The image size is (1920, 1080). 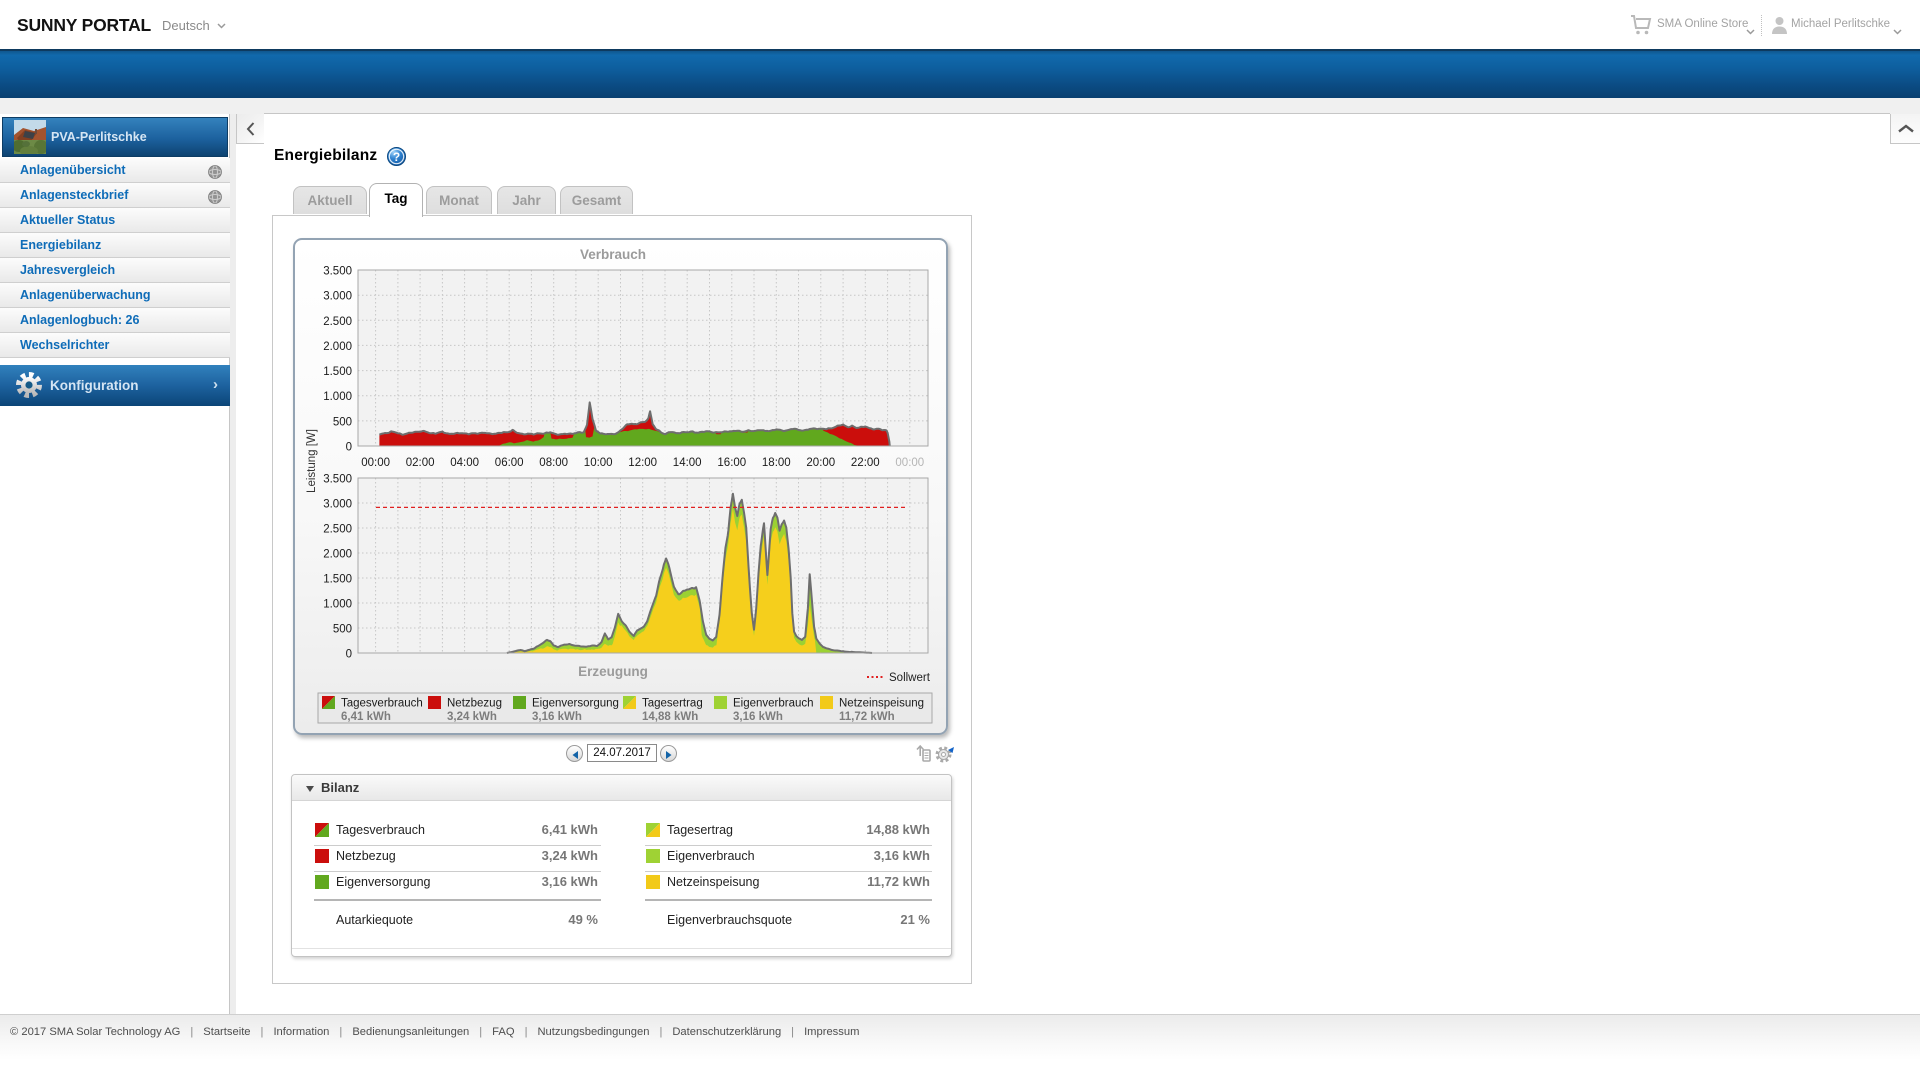 What do you see at coordinates (312, 461) in the screenshot?
I see `svg-text: Leistung [W]` at bounding box center [312, 461].